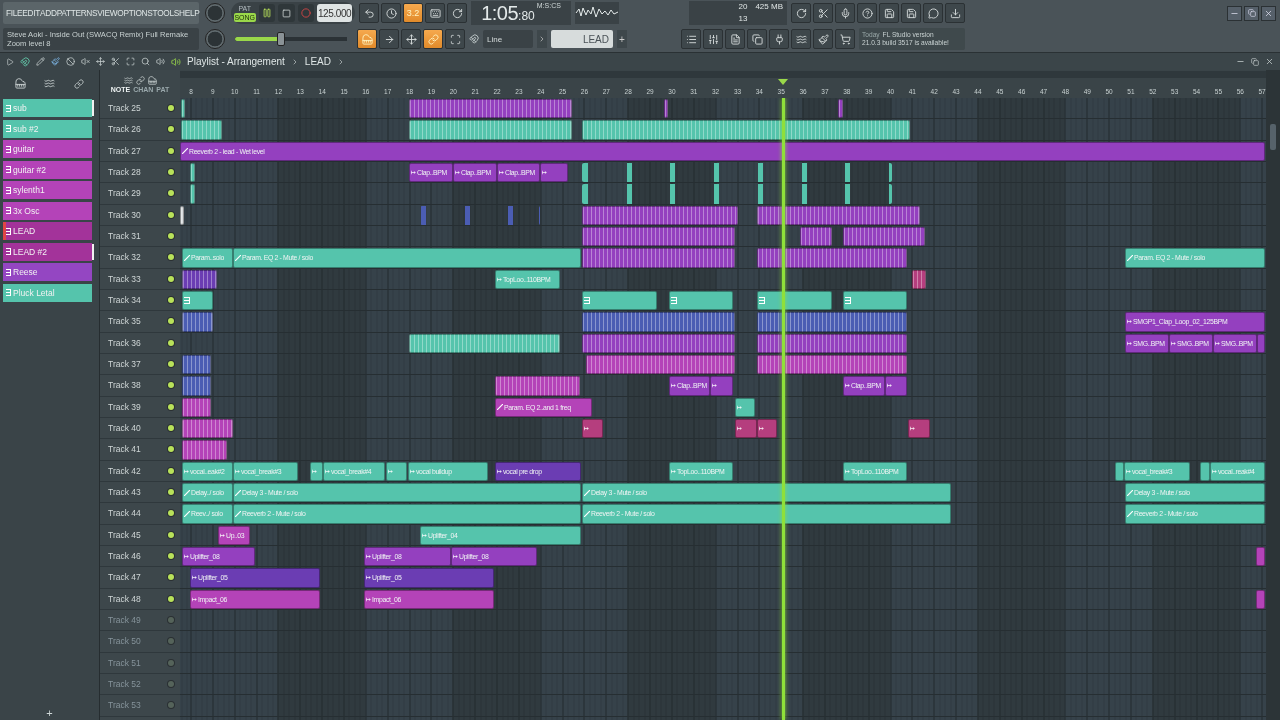 Image resolution: width=1280 pixels, height=720 pixels. Describe the element at coordinates (47, 190) in the screenshot. I see `channel-item: sylenth1` at that location.